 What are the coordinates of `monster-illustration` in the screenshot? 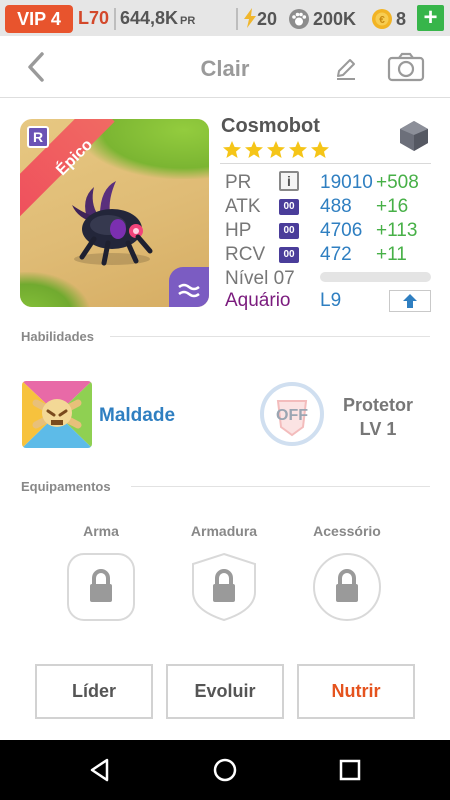 It's located at (112, 223).